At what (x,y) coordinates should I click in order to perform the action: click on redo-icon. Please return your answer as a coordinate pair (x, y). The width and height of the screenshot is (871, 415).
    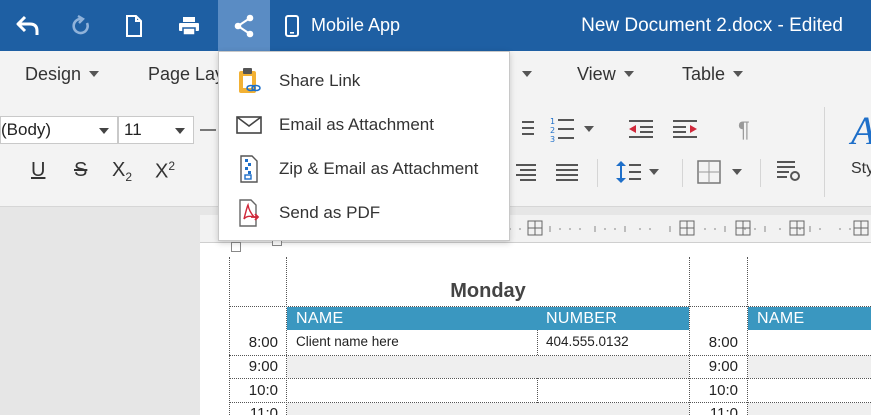
    Looking at the image, I should click on (80, 24).